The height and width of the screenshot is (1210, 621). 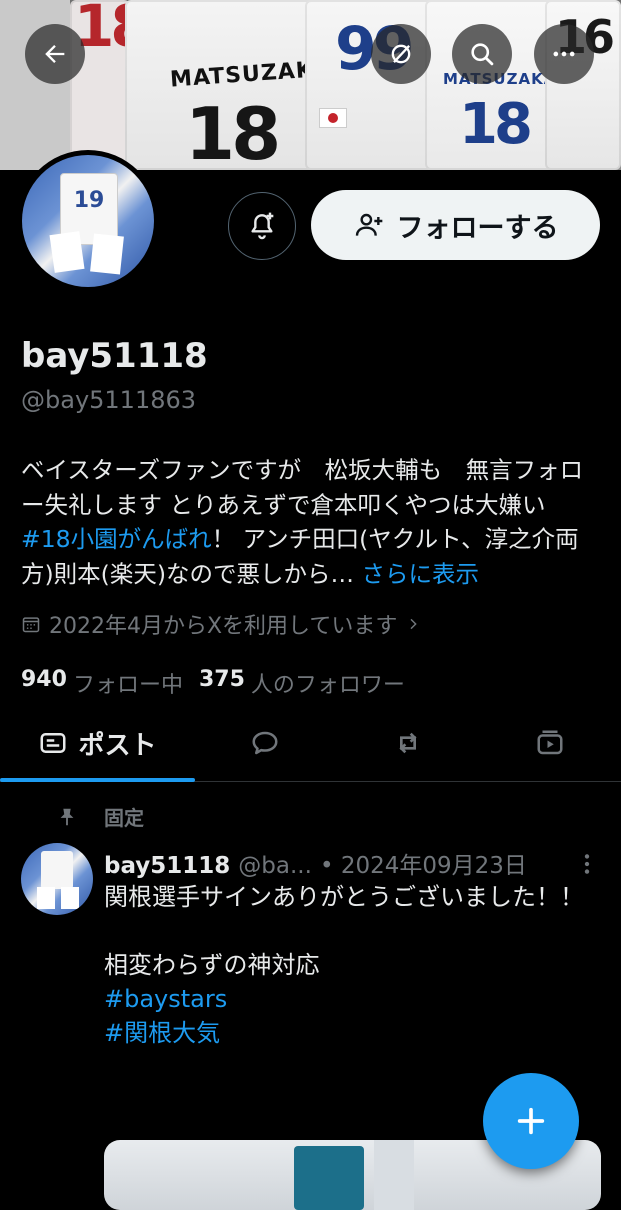 I want to click on pin-icon, so click(x=67, y=816).